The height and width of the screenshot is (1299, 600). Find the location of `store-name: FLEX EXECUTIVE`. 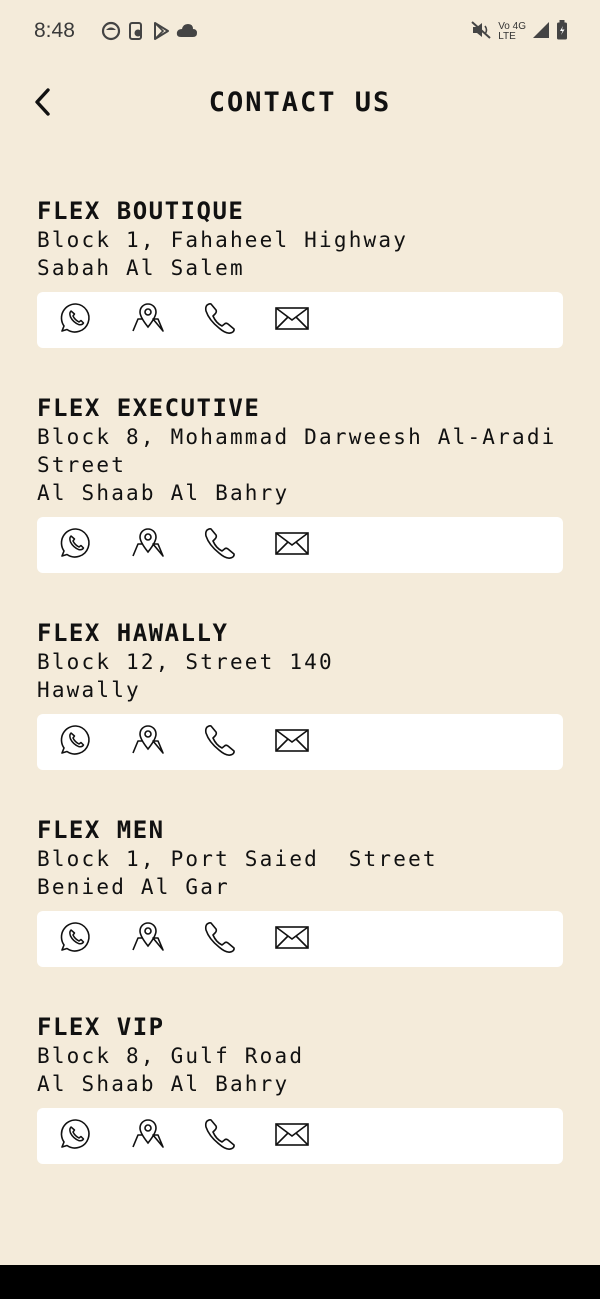

store-name: FLEX EXECUTIVE is located at coordinates (149, 408).